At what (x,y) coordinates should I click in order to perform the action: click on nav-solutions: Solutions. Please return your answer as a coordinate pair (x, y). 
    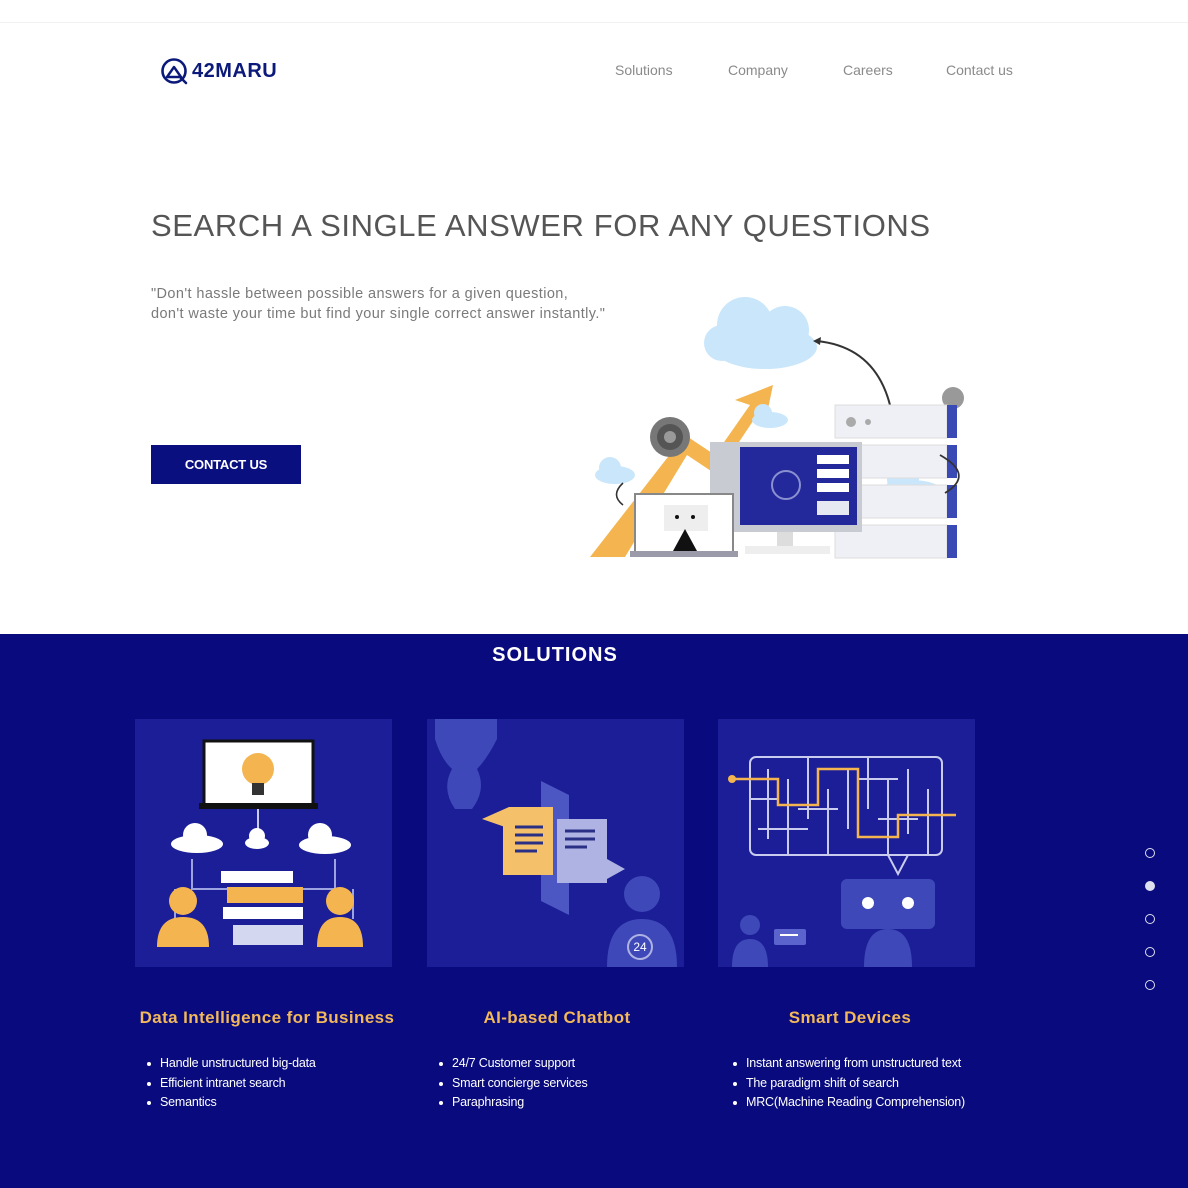
    Looking at the image, I should click on (644, 70).